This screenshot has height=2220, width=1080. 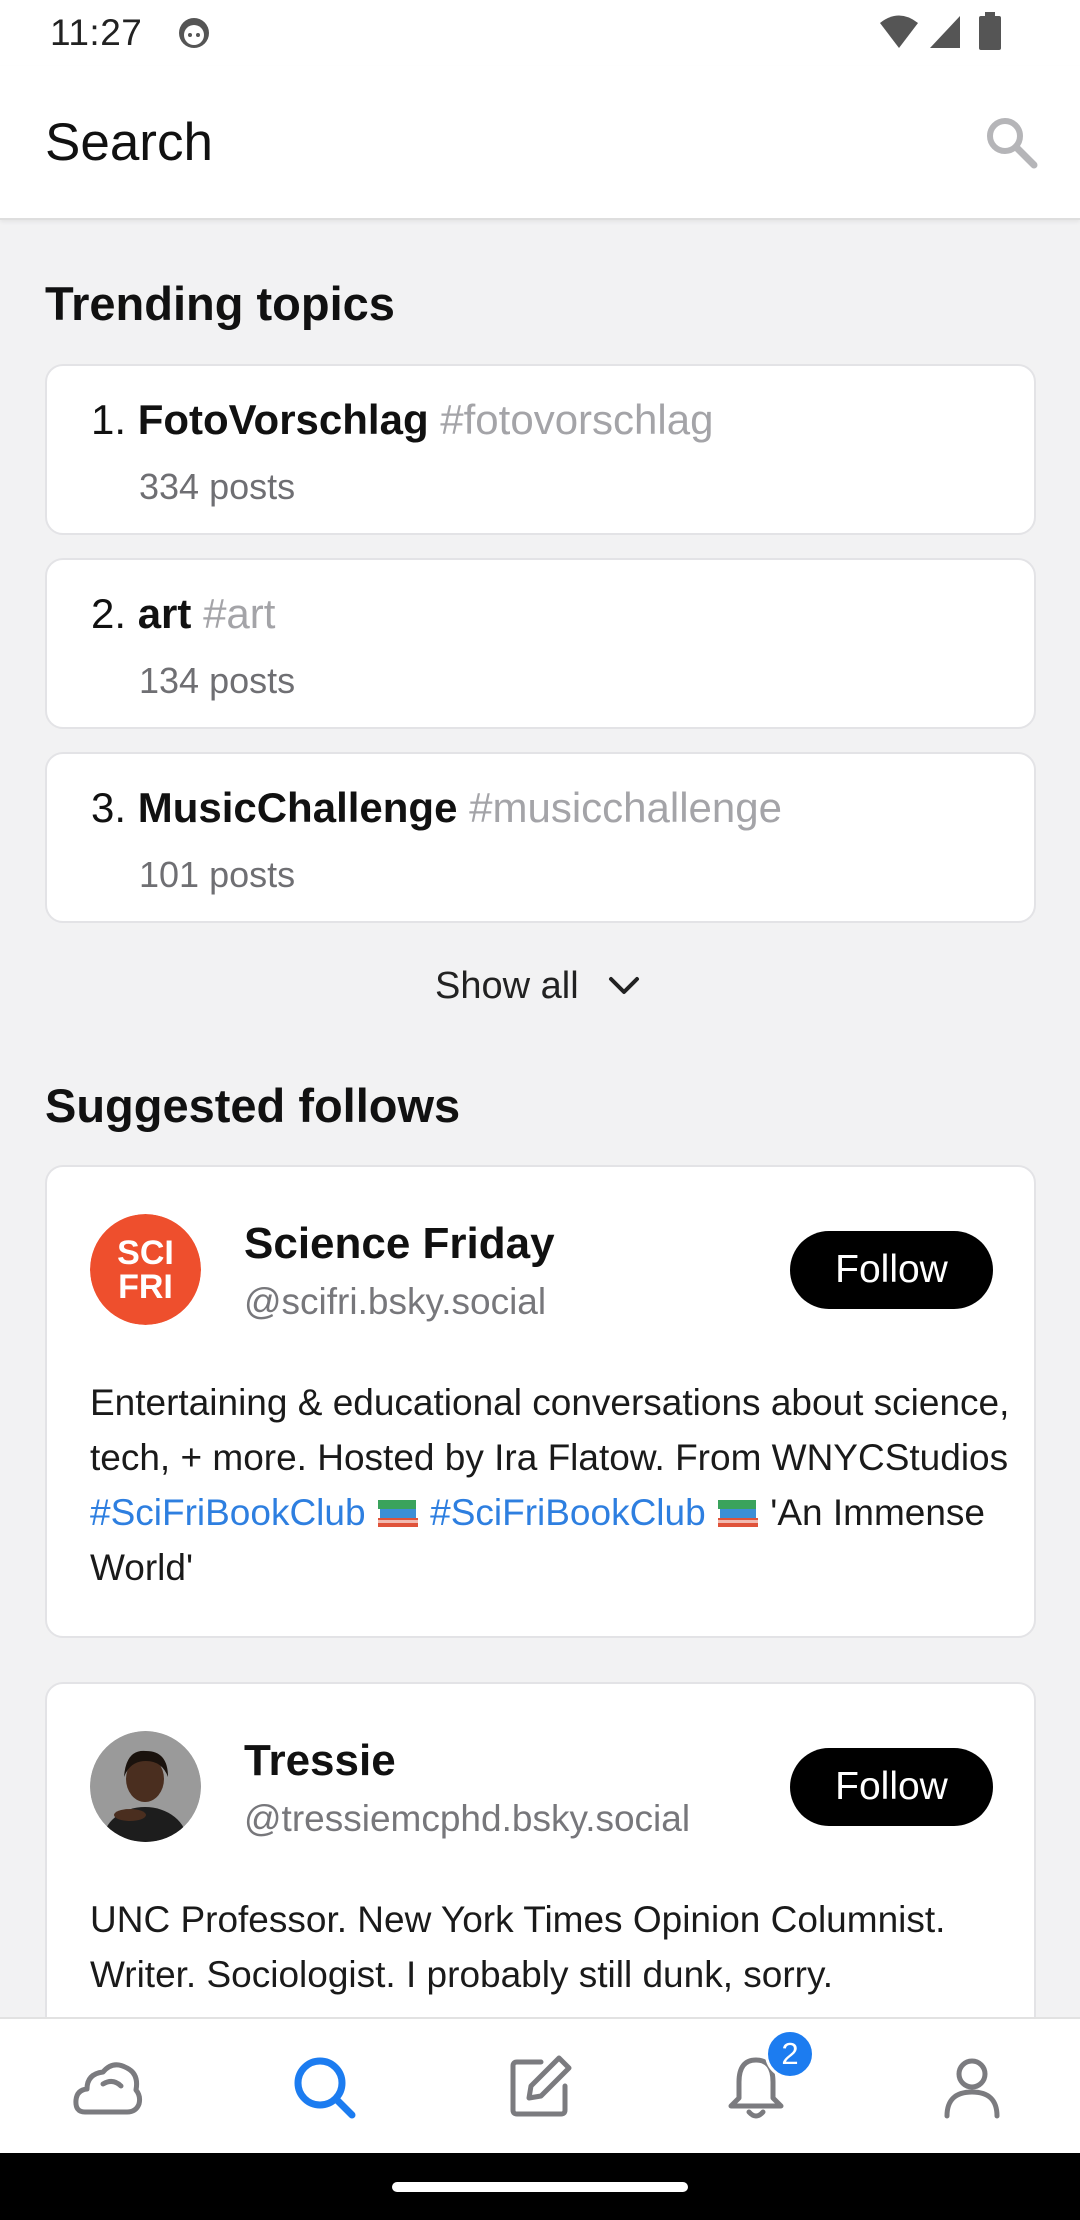 I want to click on show-all-label: Show all, so click(x=507, y=985).